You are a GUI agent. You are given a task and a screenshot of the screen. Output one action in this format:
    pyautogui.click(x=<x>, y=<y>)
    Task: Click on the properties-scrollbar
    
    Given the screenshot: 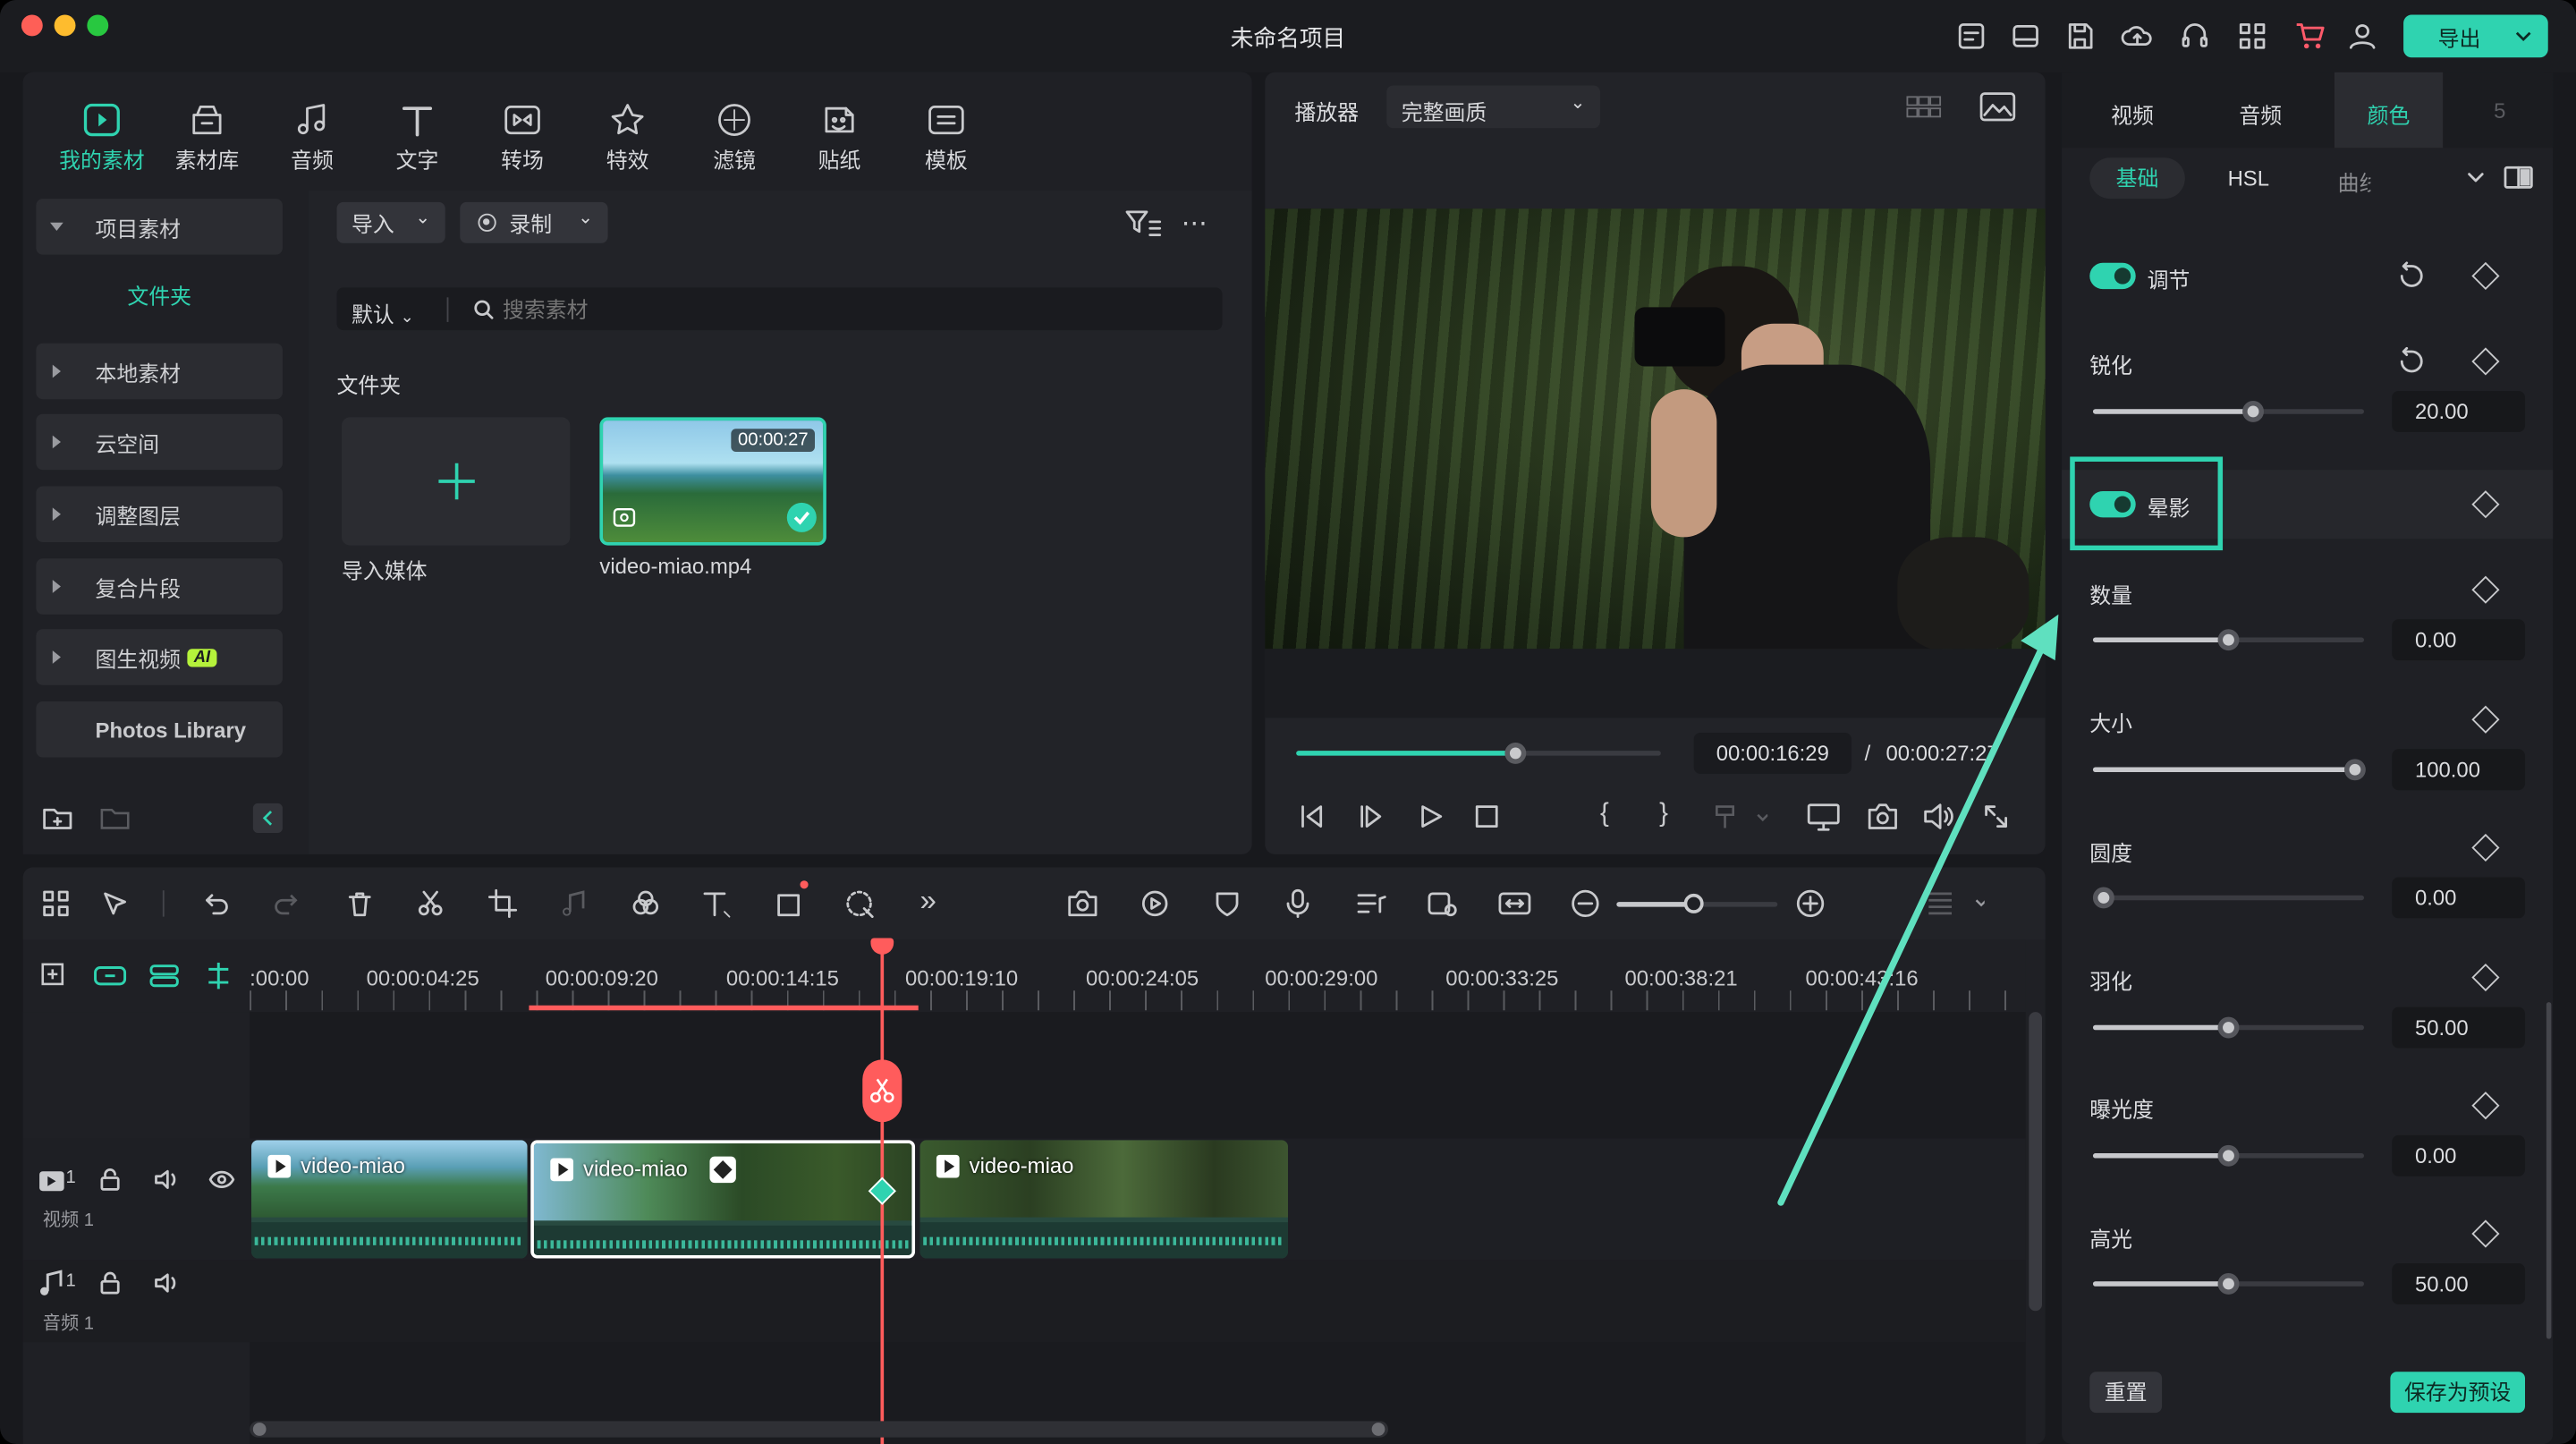 What is the action you would take?
    pyautogui.click(x=2549, y=1170)
    